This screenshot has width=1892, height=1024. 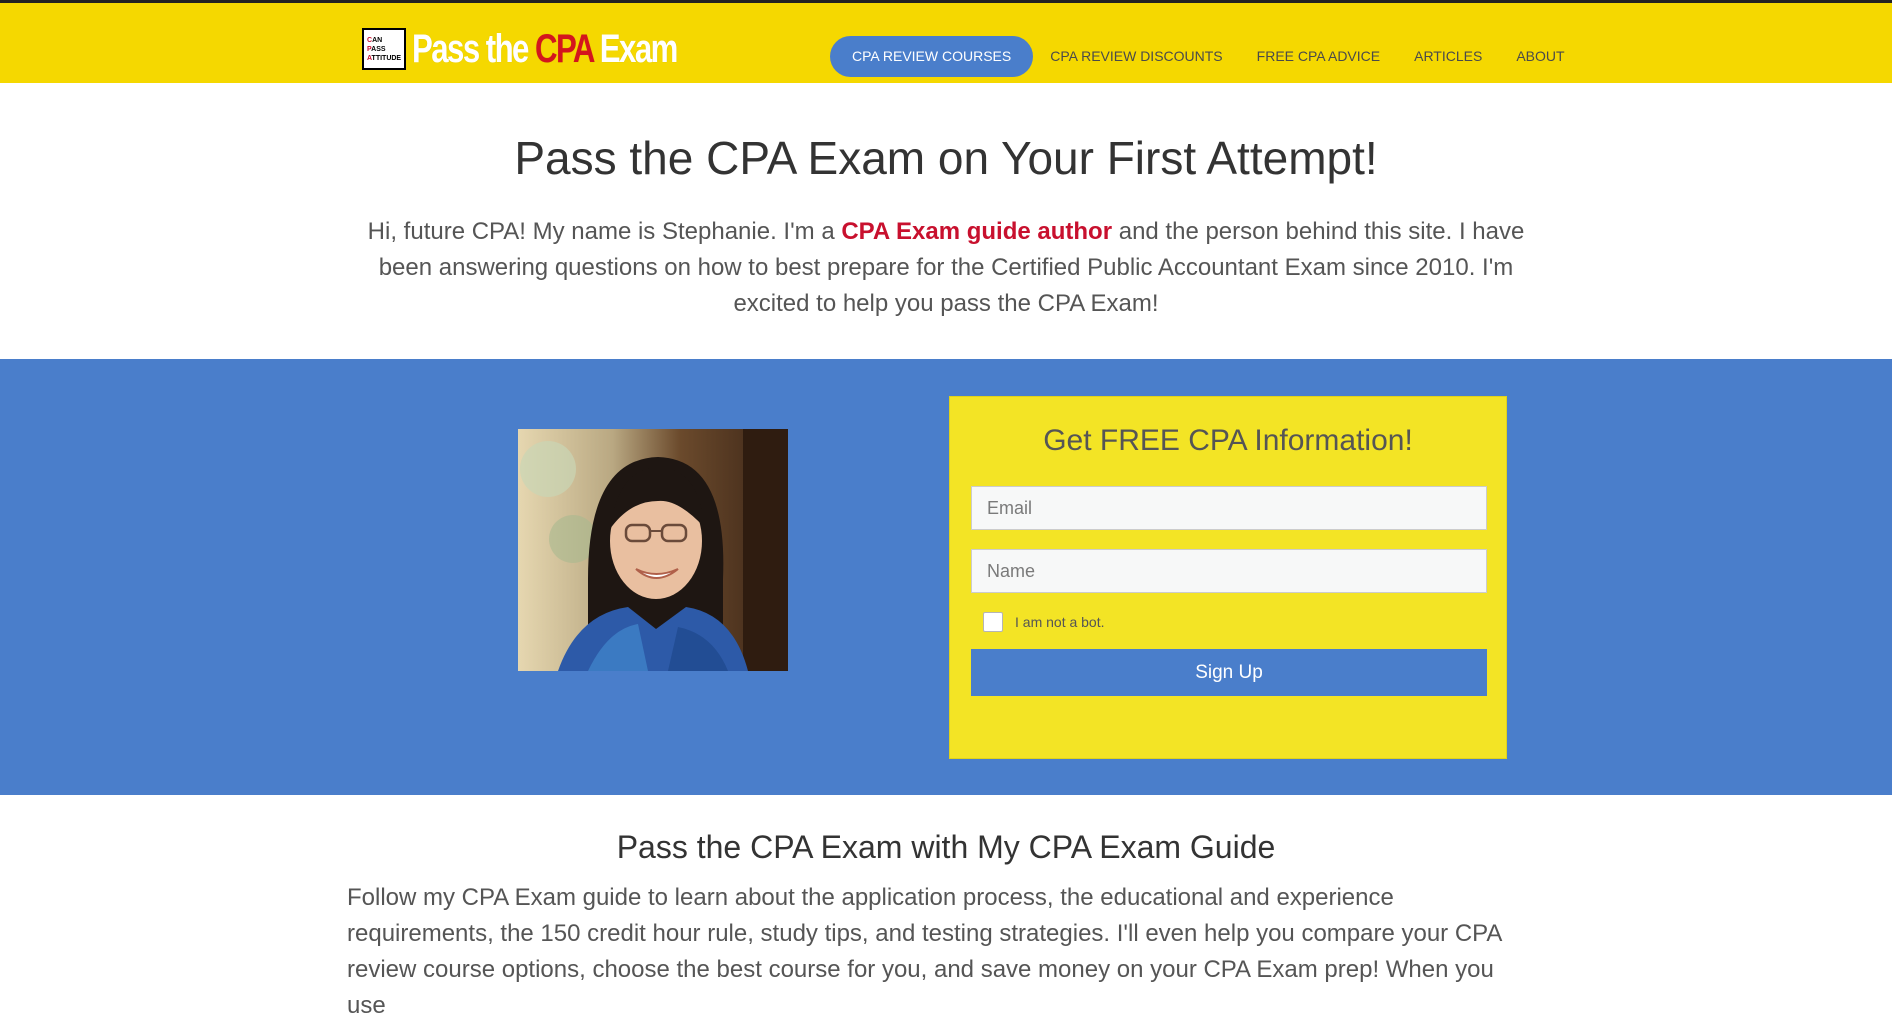 I want to click on cpa-guide-author-link: CPA Exam guide author, so click(x=976, y=231).